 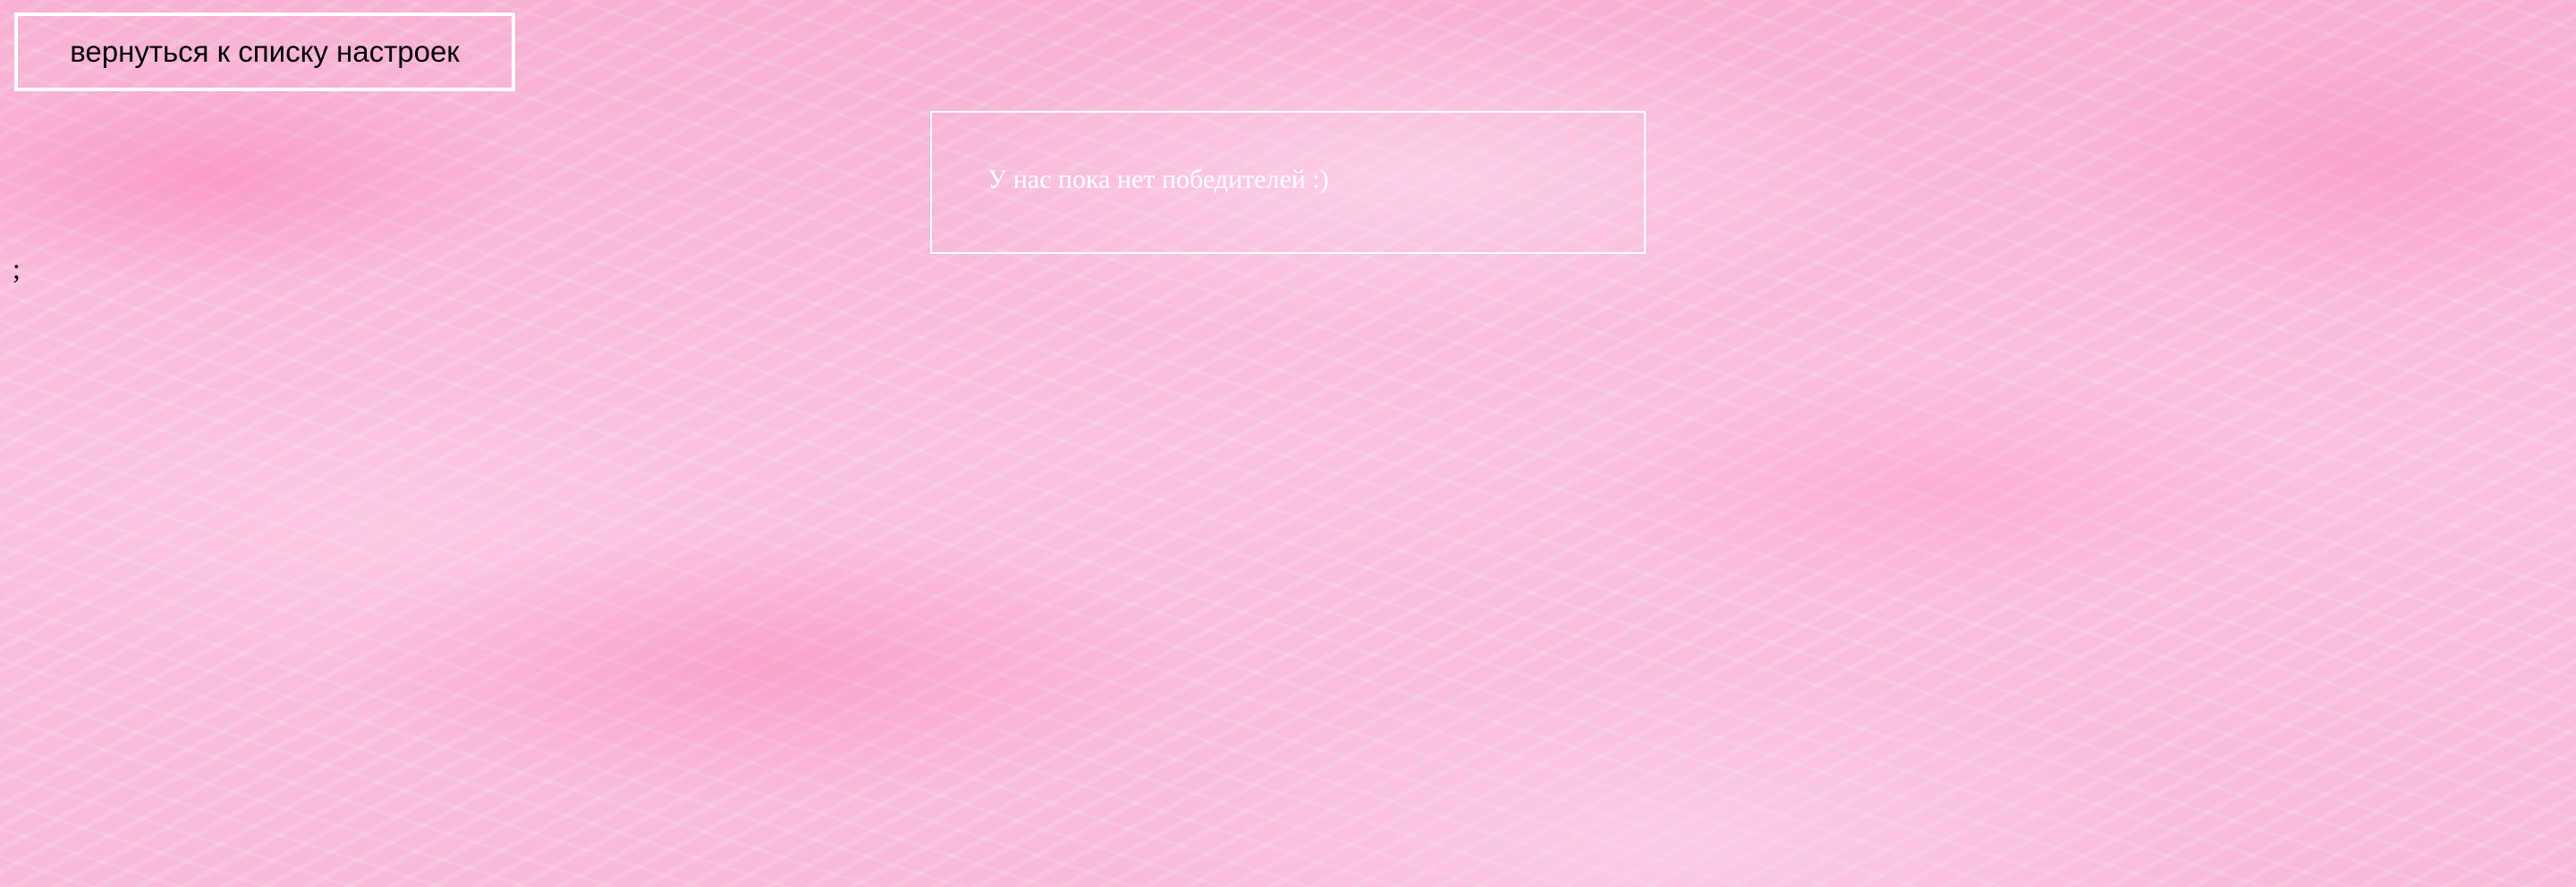 I want to click on back-to-settings-list-button: вернуться к списку настроек, so click(x=264, y=52).